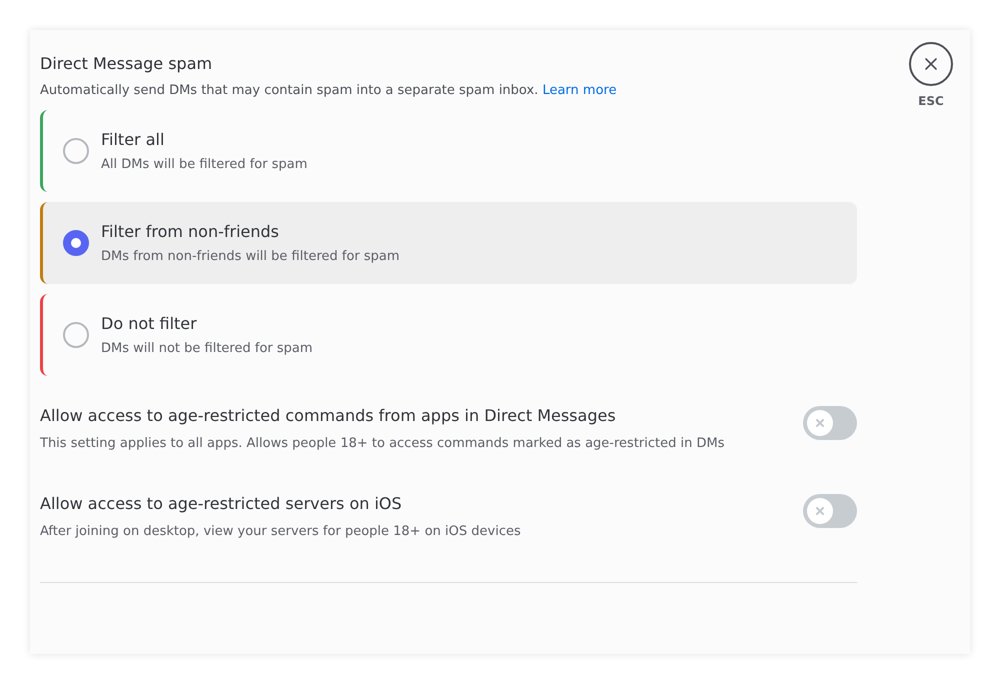 This screenshot has width=1000, height=684. I want to click on option-description: All DMs will be filtered for spam, so click(204, 164).